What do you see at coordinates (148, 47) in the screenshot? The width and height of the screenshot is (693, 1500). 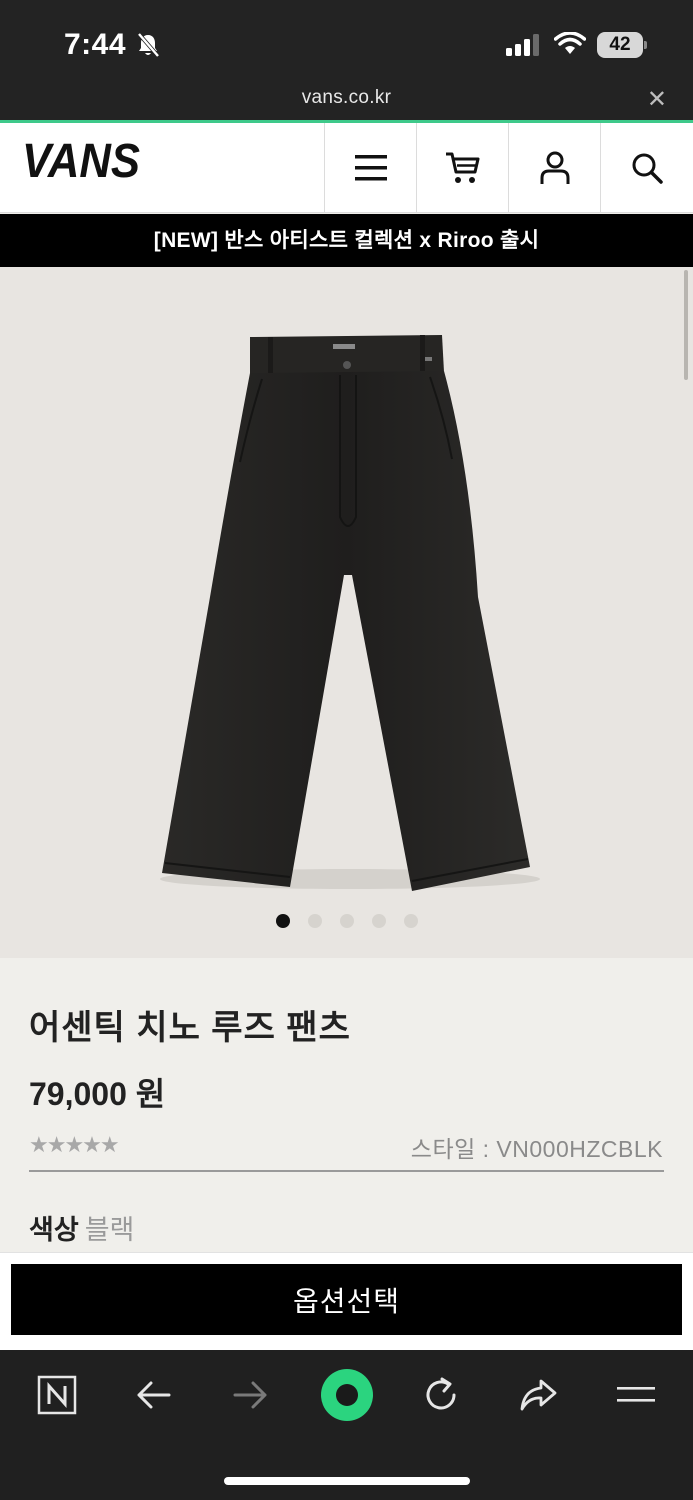 I see `bell-slash-icon` at bounding box center [148, 47].